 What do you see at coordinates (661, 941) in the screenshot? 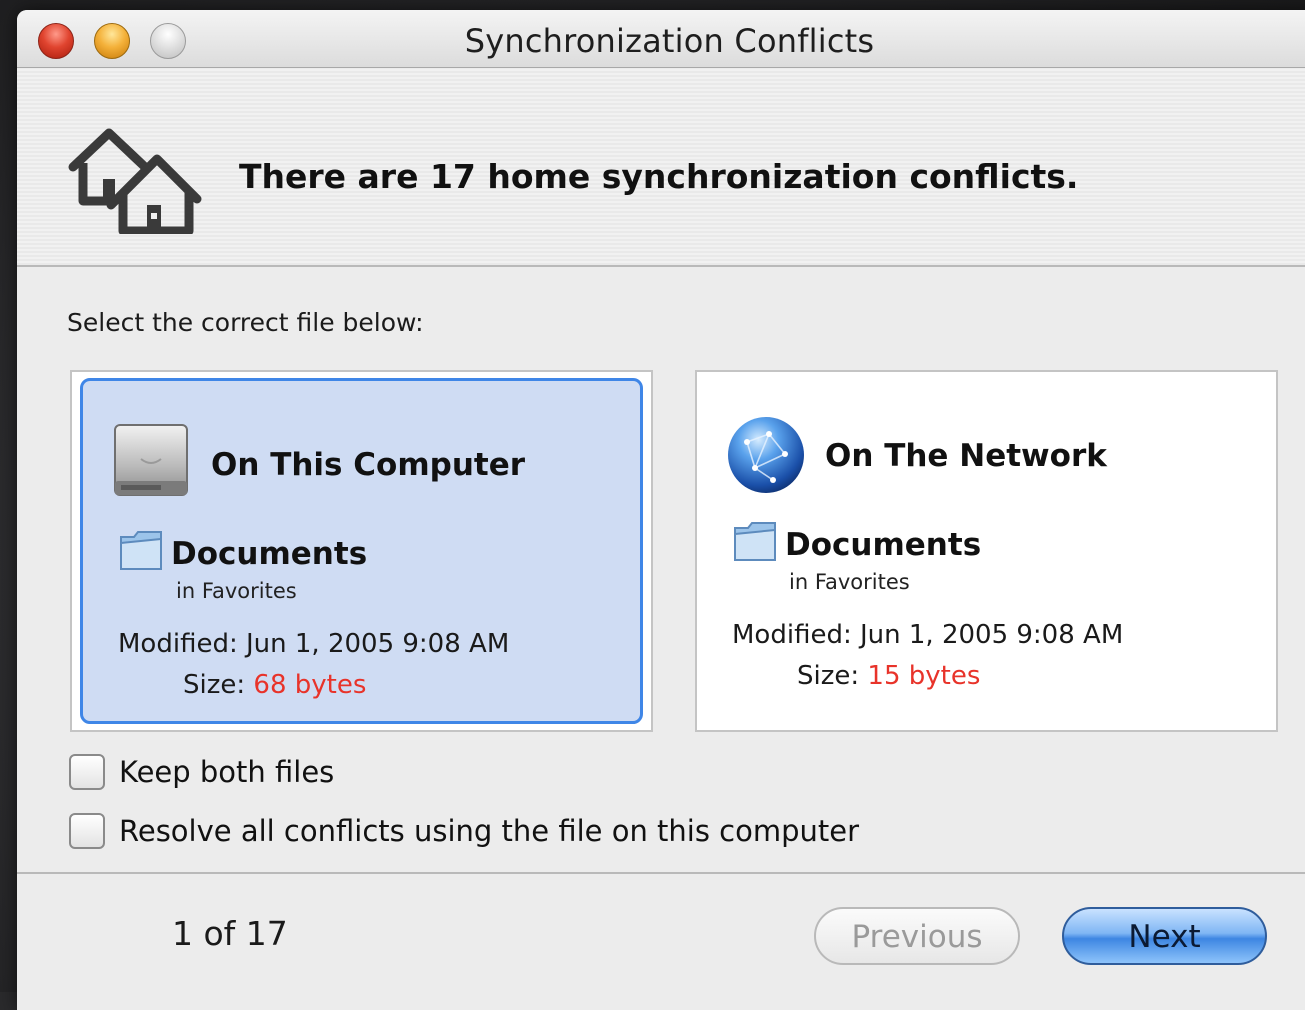
I see `footer-bar: 1 of 17 Previous Next` at bounding box center [661, 941].